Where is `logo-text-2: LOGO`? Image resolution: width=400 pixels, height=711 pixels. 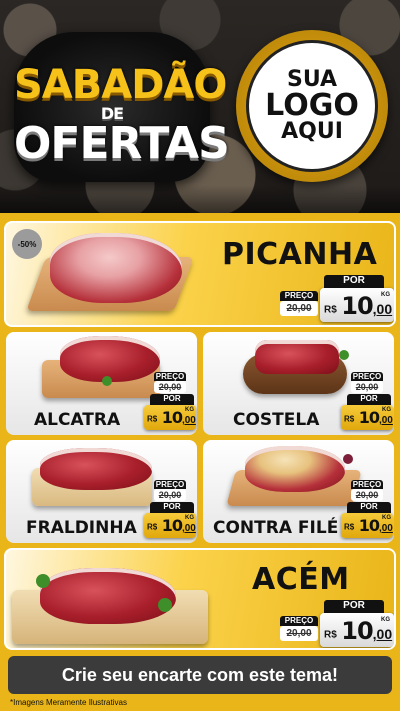 logo-text-2: LOGO is located at coordinates (312, 105).